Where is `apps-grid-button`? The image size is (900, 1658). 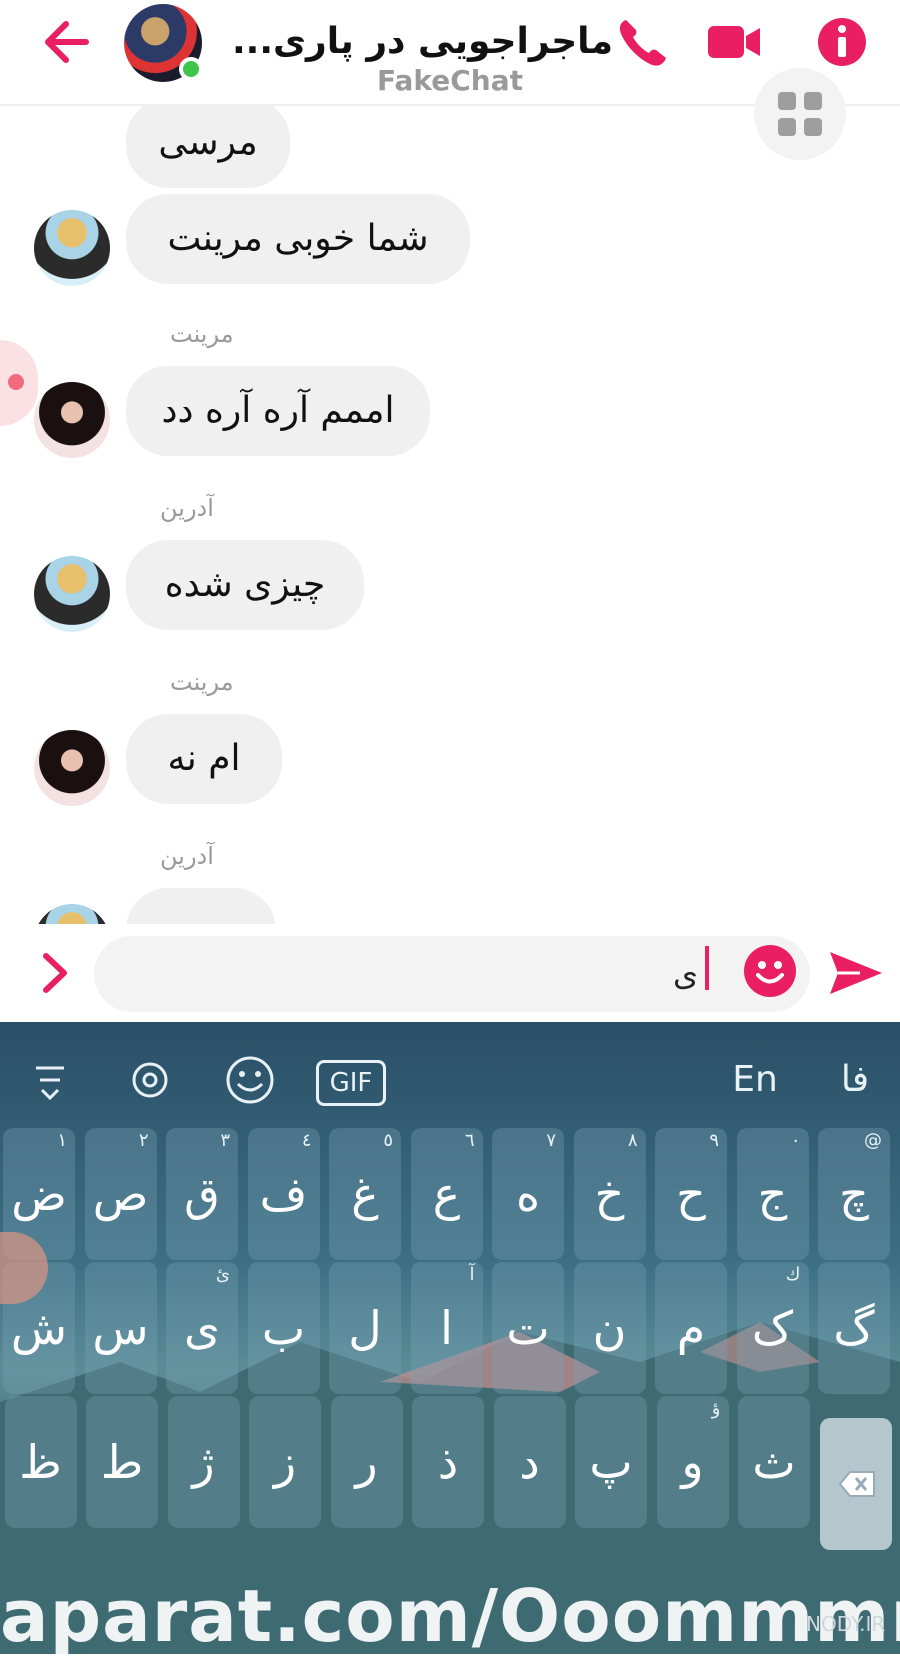 apps-grid-button is located at coordinates (800, 114).